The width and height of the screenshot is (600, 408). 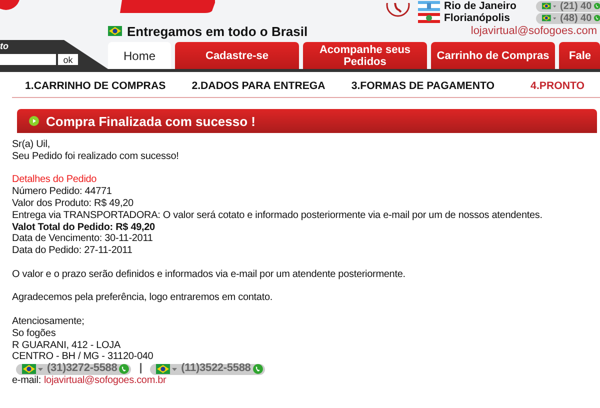 I want to click on city-name: Florianópolis, so click(x=477, y=18).